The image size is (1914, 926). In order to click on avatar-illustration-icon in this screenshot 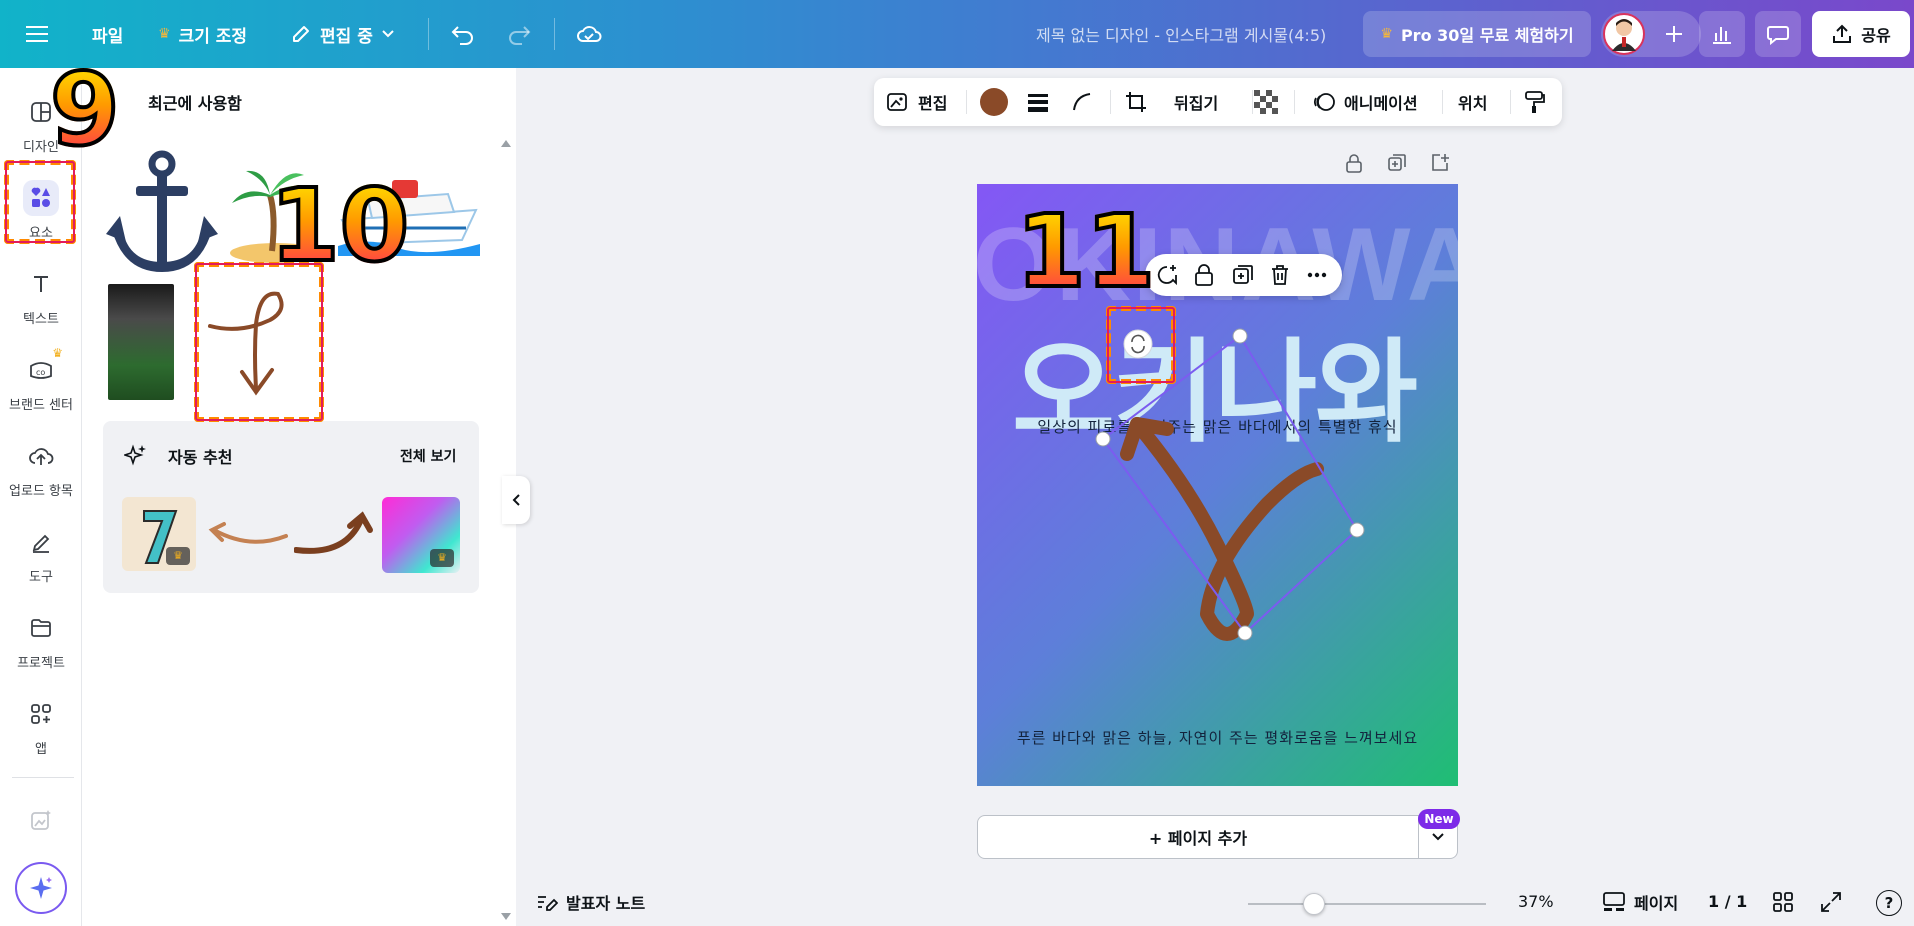, I will do `click(1624, 35)`.